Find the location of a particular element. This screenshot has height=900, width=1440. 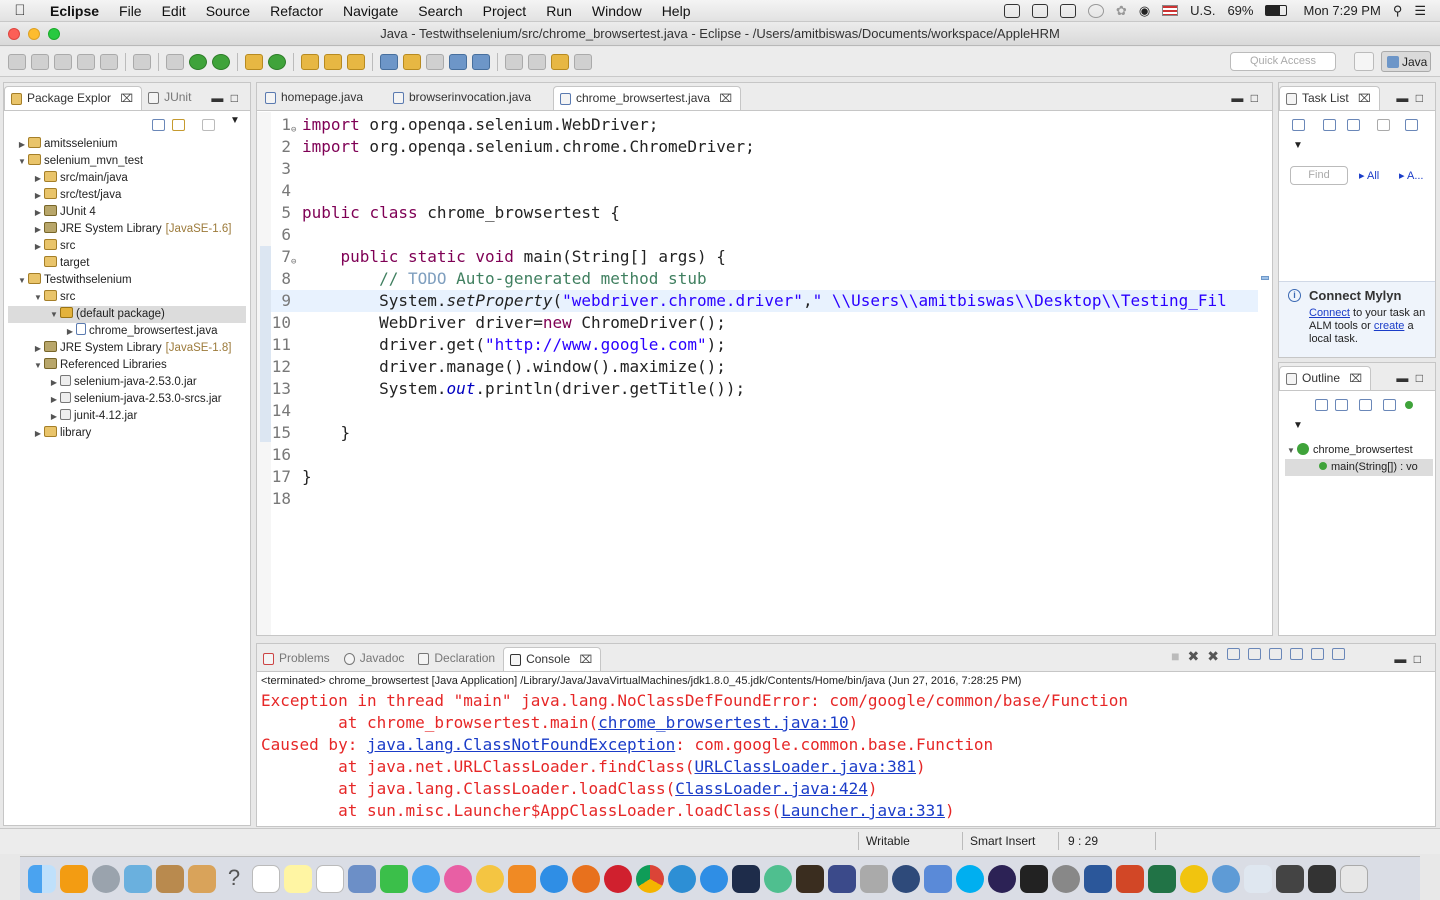

menu-edit: Edit is located at coordinates (174, 11).